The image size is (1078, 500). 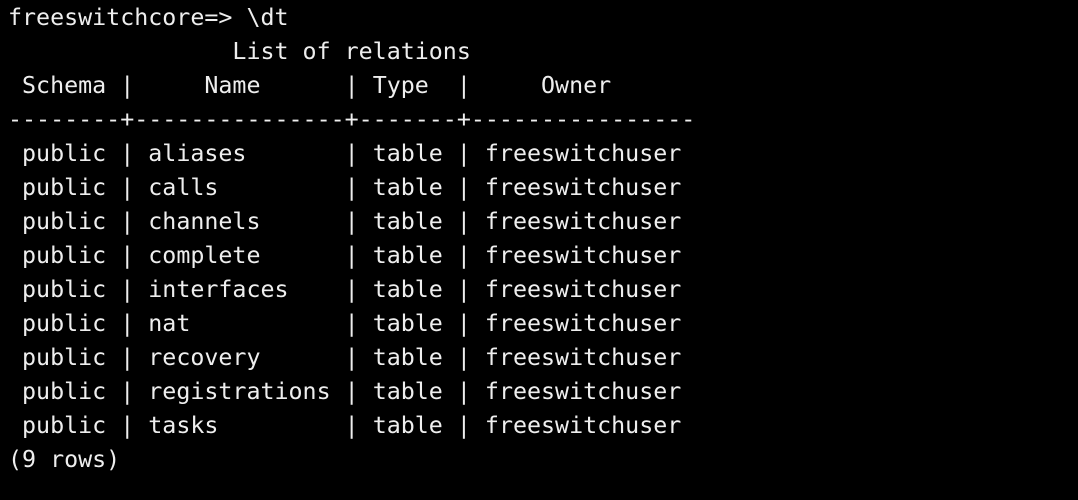 What do you see at coordinates (239, 357) in the screenshot?
I see `cell-name: recovery` at bounding box center [239, 357].